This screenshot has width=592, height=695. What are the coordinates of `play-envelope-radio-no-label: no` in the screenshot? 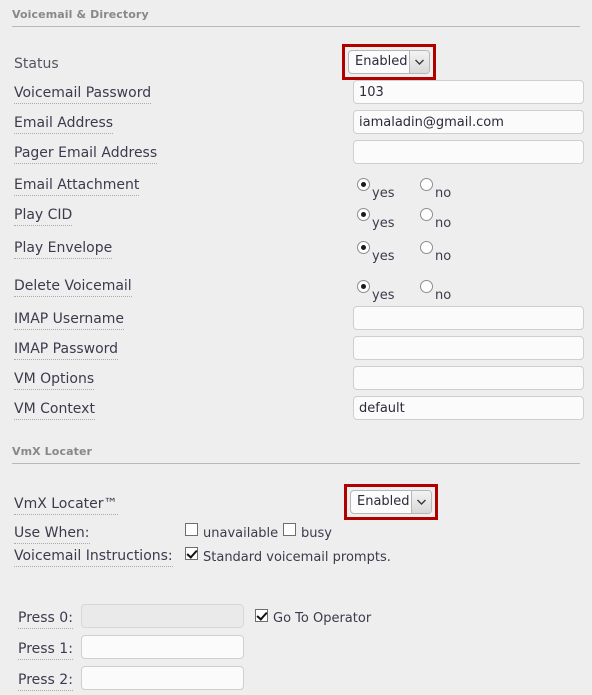 It's located at (443, 256).